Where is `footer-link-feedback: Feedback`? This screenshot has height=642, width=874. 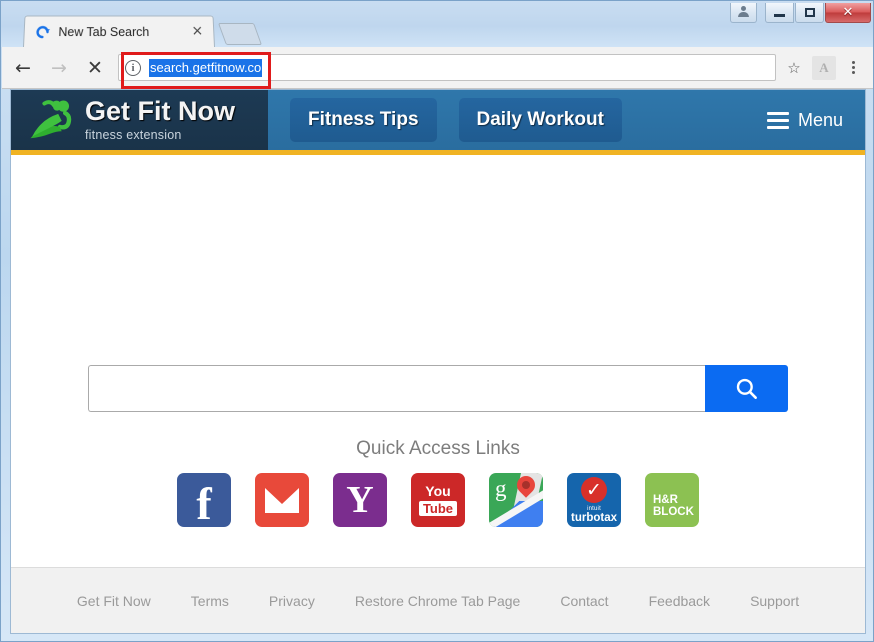 footer-link-feedback: Feedback is located at coordinates (679, 601).